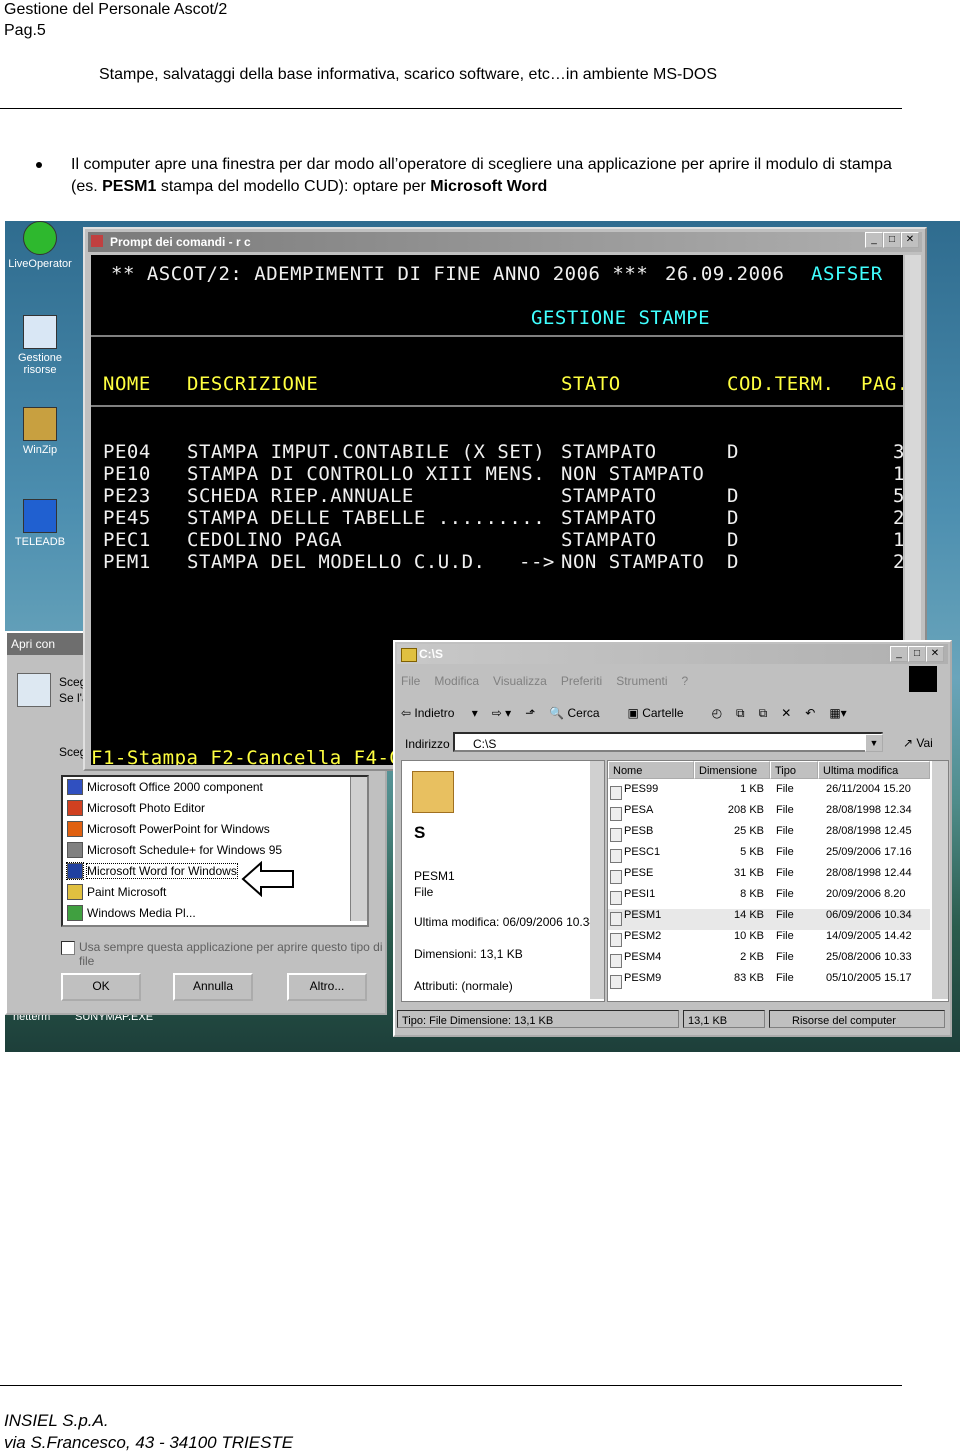 This screenshot has height=1455, width=960. What do you see at coordinates (633, 474) in the screenshot?
I see `dos-cell-stato: NON STAMPATO` at bounding box center [633, 474].